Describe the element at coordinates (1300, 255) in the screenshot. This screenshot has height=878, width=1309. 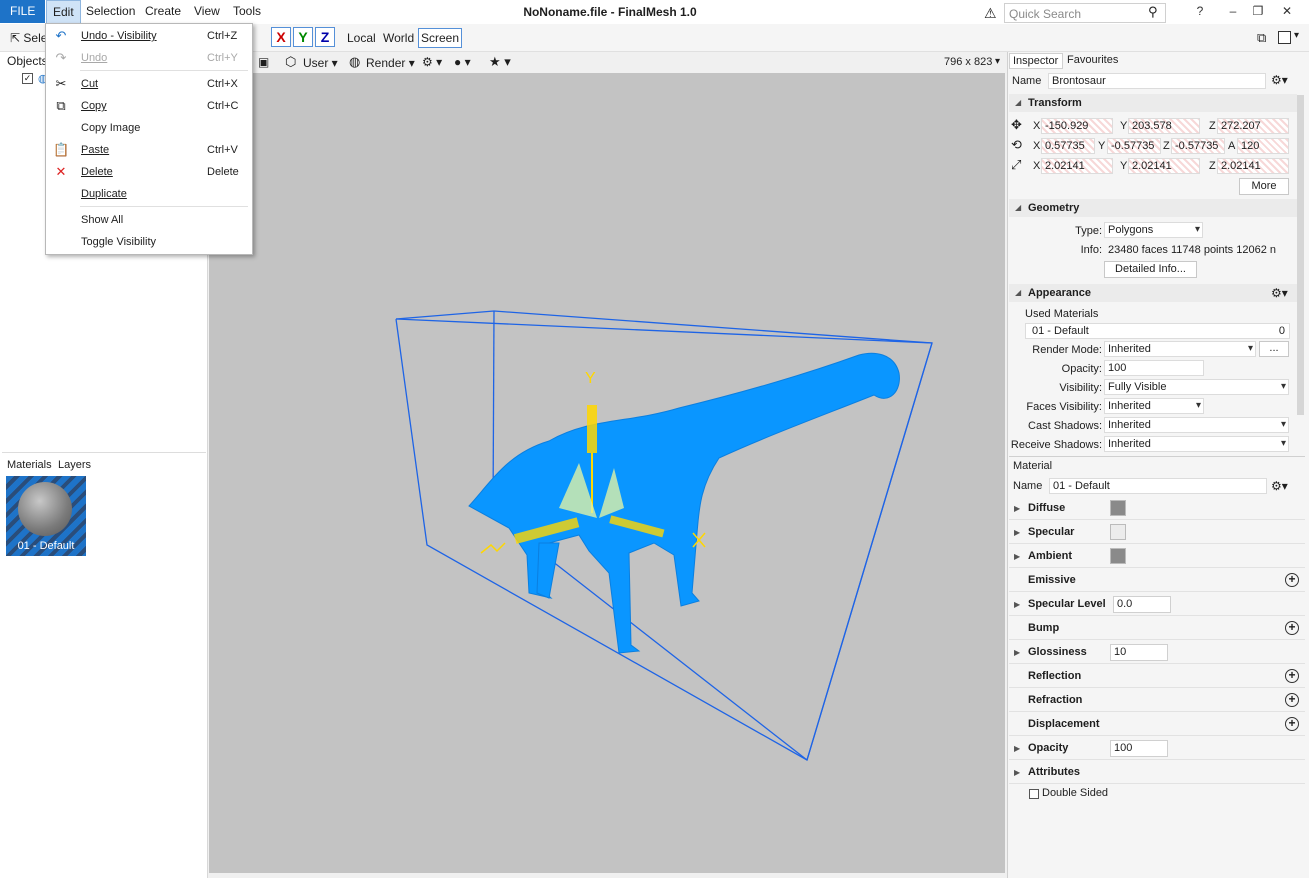
I see `inspector-scrollbar` at that location.